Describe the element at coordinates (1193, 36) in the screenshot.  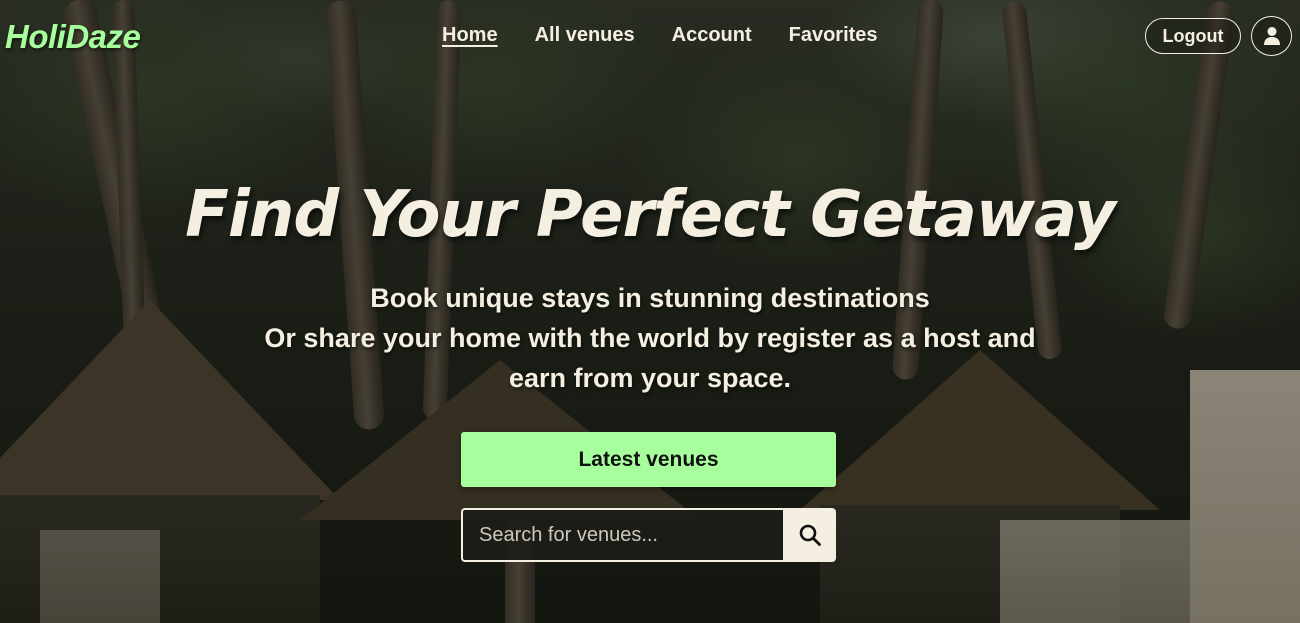
I see `logout-button: Logout` at that location.